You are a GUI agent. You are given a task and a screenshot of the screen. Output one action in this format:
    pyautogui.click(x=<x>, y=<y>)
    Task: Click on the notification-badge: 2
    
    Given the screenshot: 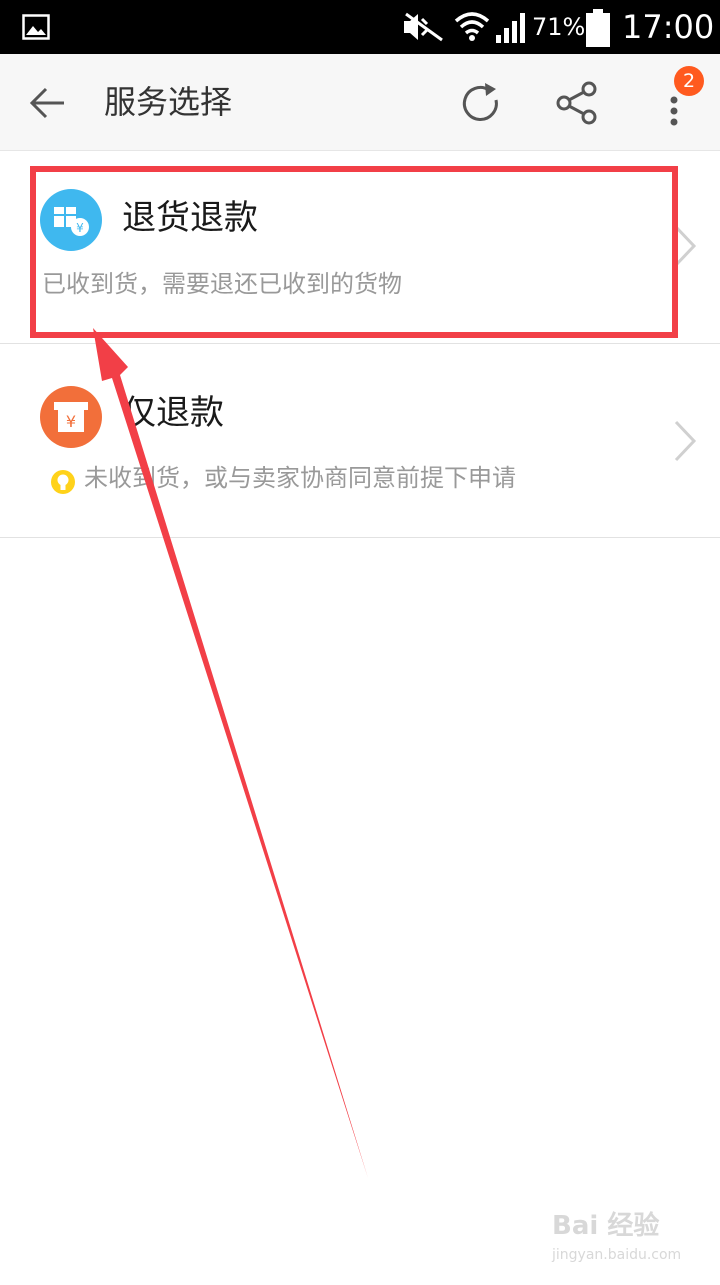 What is the action you would take?
    pyautogui.click(x=689, y=81)
    